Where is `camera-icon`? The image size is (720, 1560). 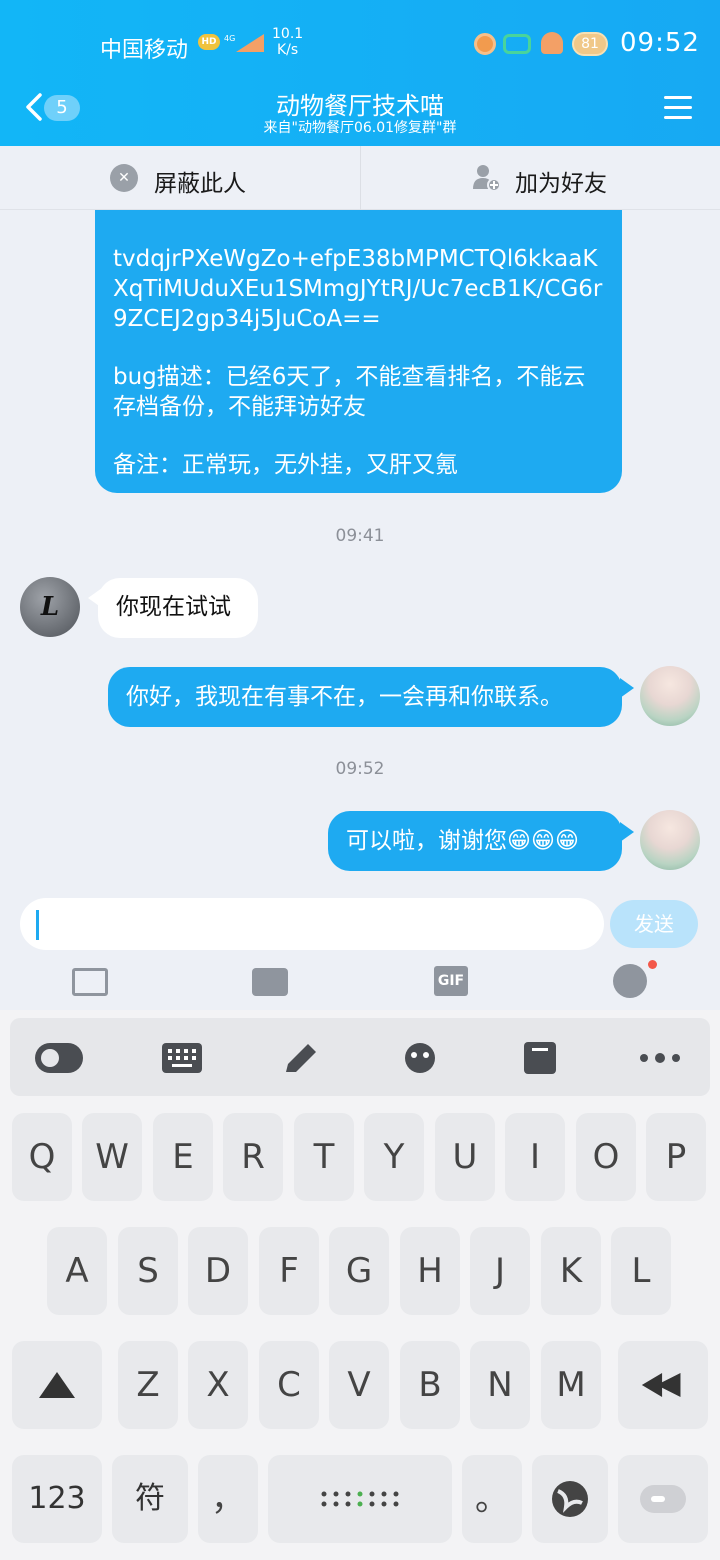 camera-icon is located at coordinates (270, 982).